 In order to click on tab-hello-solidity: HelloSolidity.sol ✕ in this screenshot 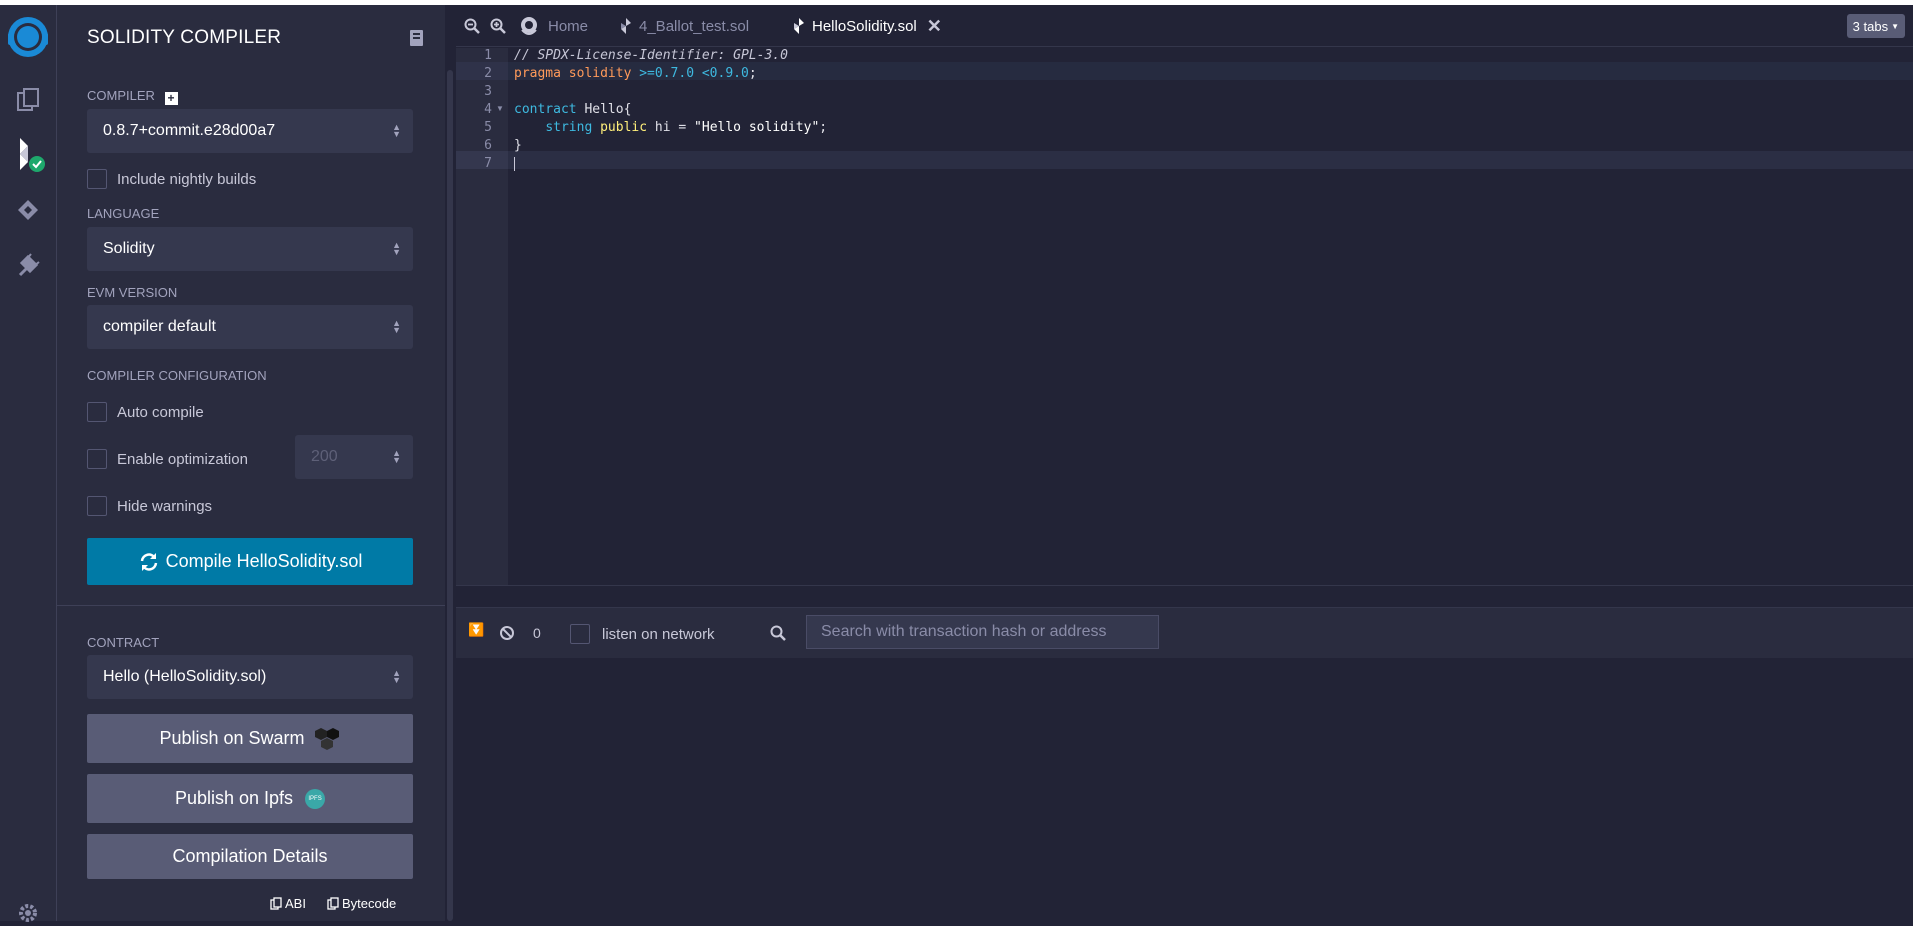, I will do `click(868, 26)`.